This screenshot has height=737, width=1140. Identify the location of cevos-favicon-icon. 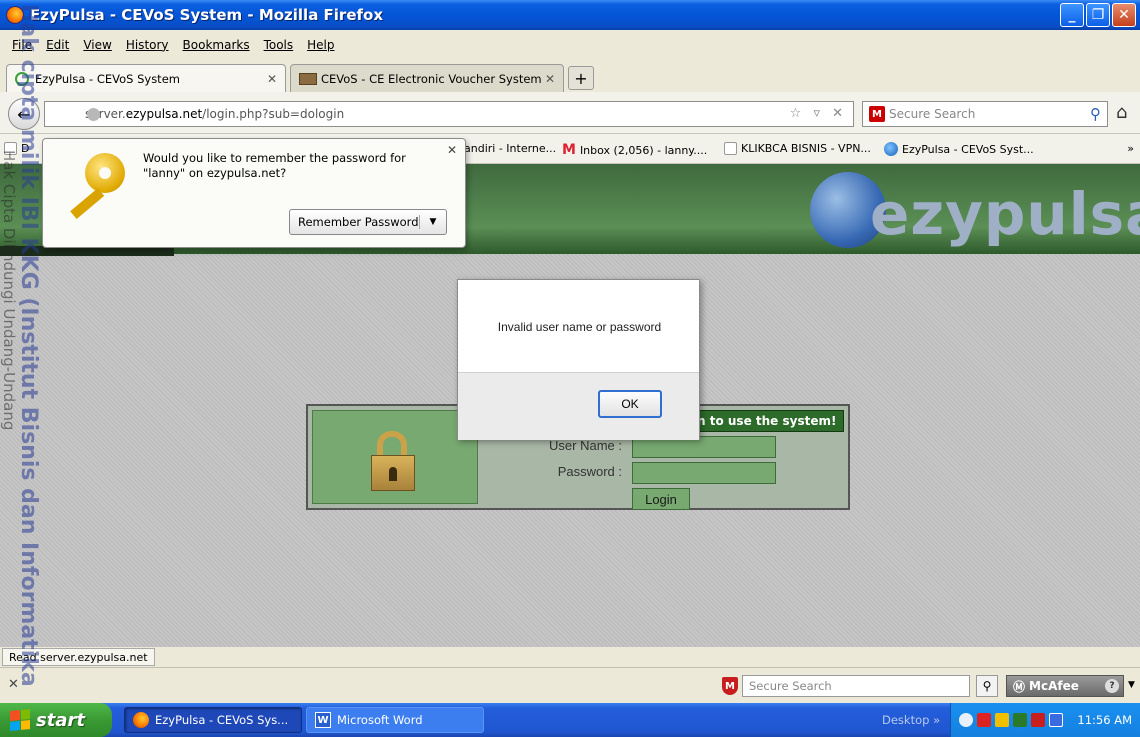
(308, 78).